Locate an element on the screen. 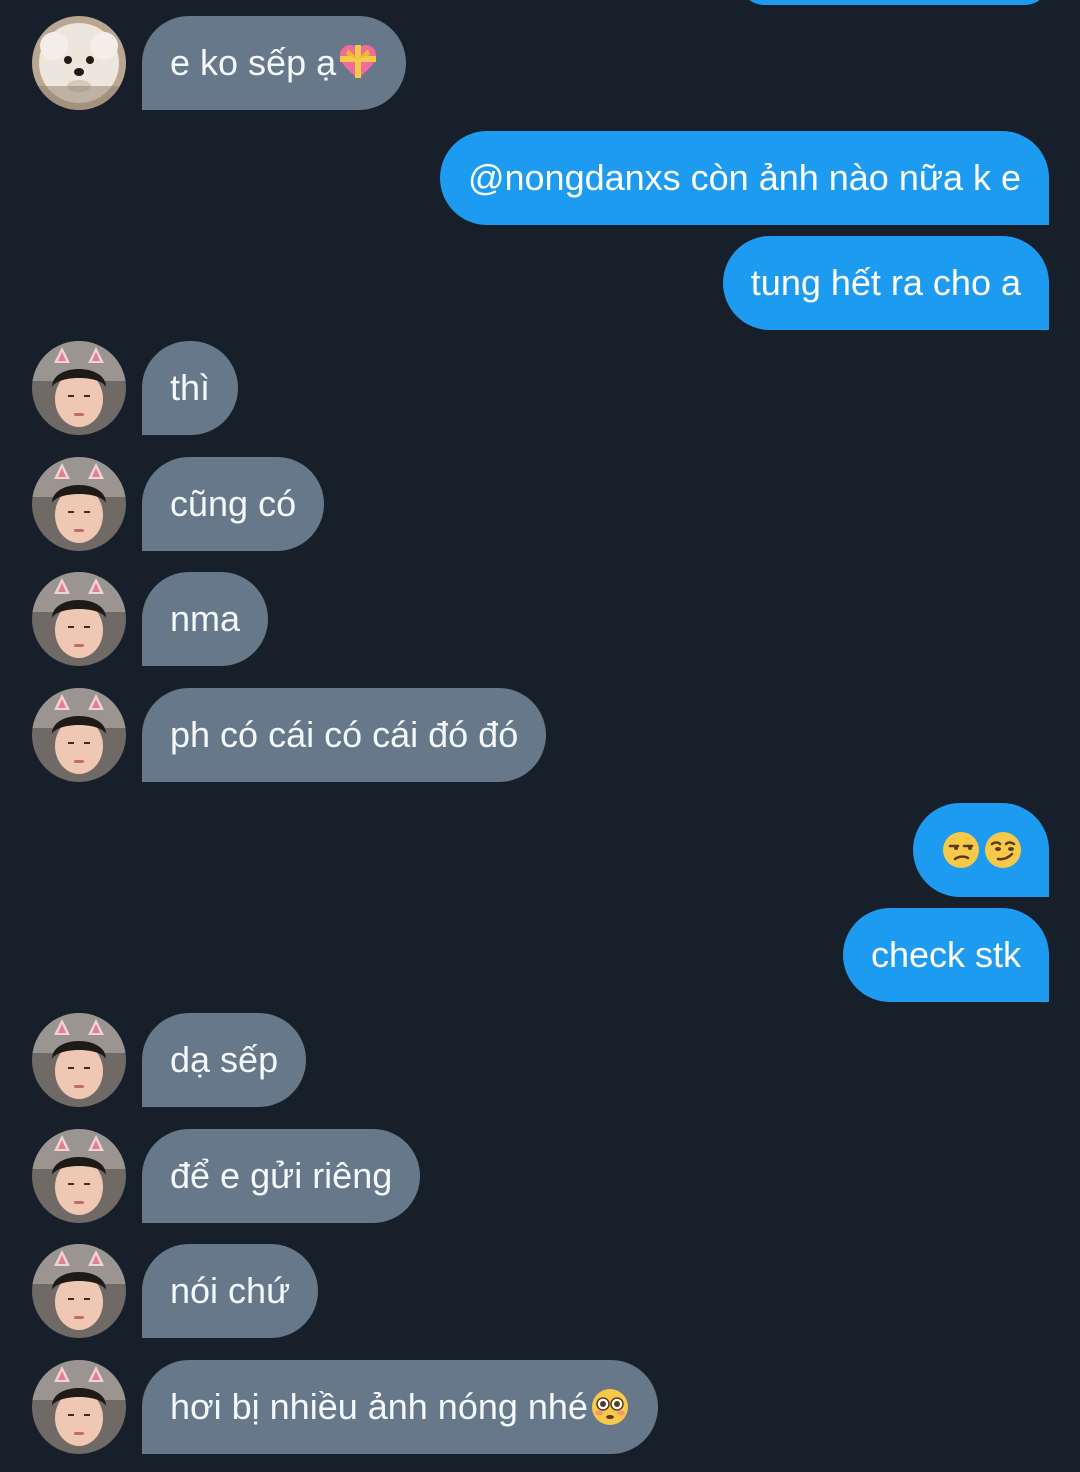 The width and height of the screenshot is (1080, 1472). message-text: cũng có is located at coordinates (233, 503).